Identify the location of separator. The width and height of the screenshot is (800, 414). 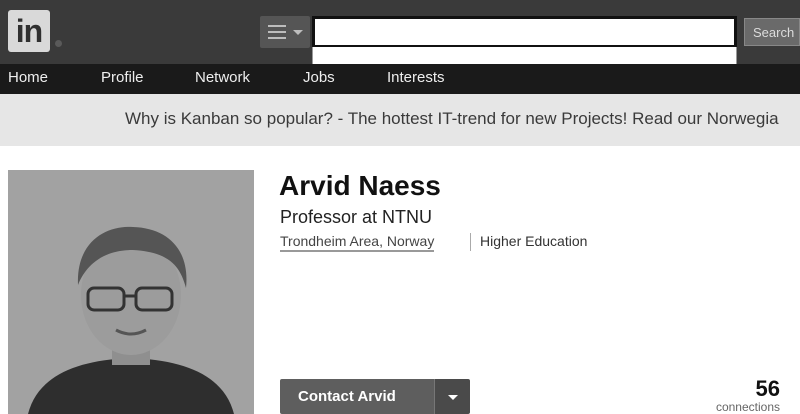
(470, 242).